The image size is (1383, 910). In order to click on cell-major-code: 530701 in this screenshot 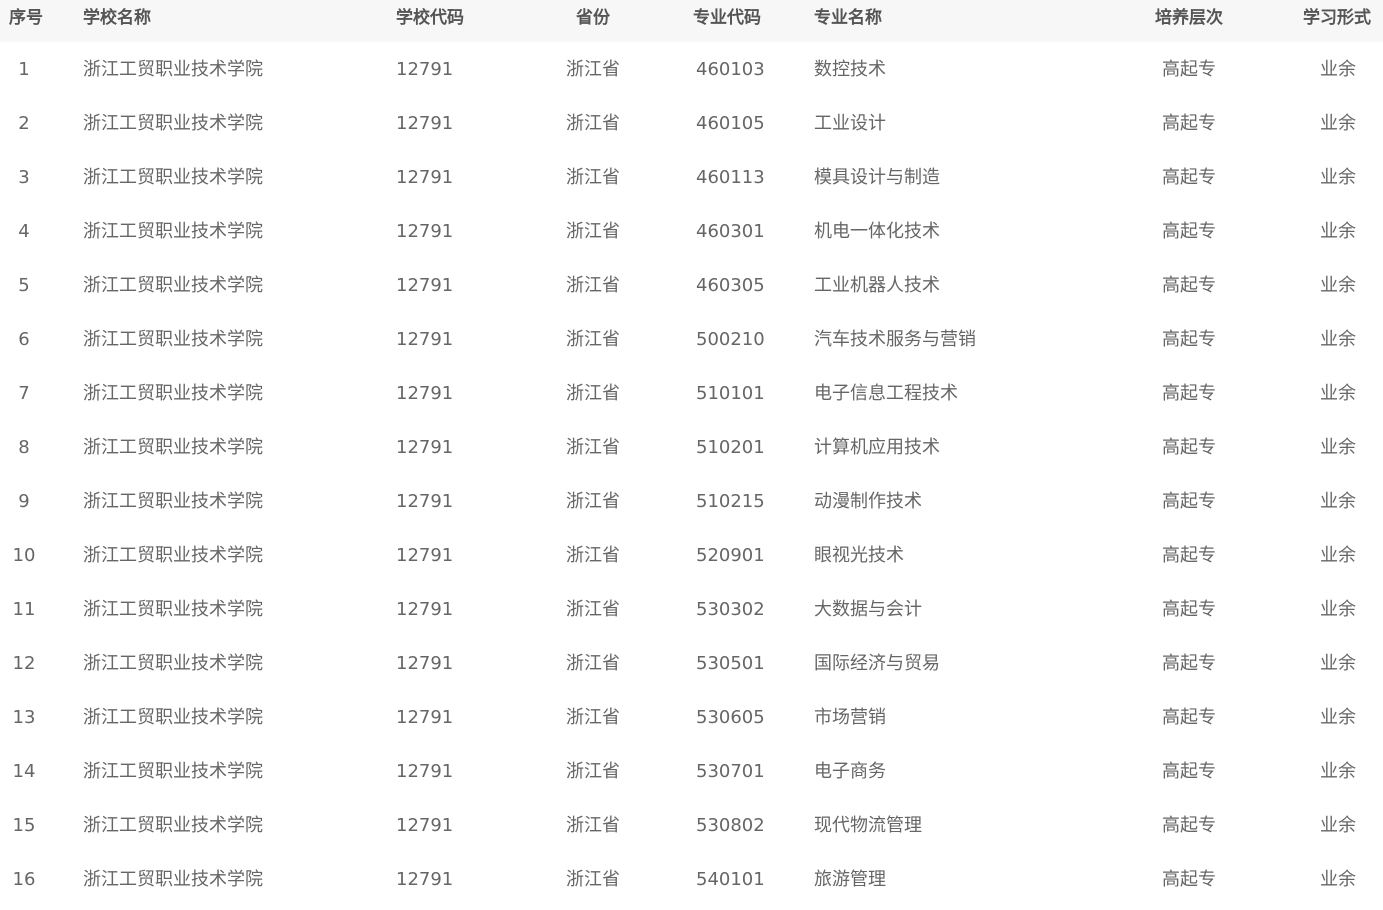, I will do `click(730, 771)`.